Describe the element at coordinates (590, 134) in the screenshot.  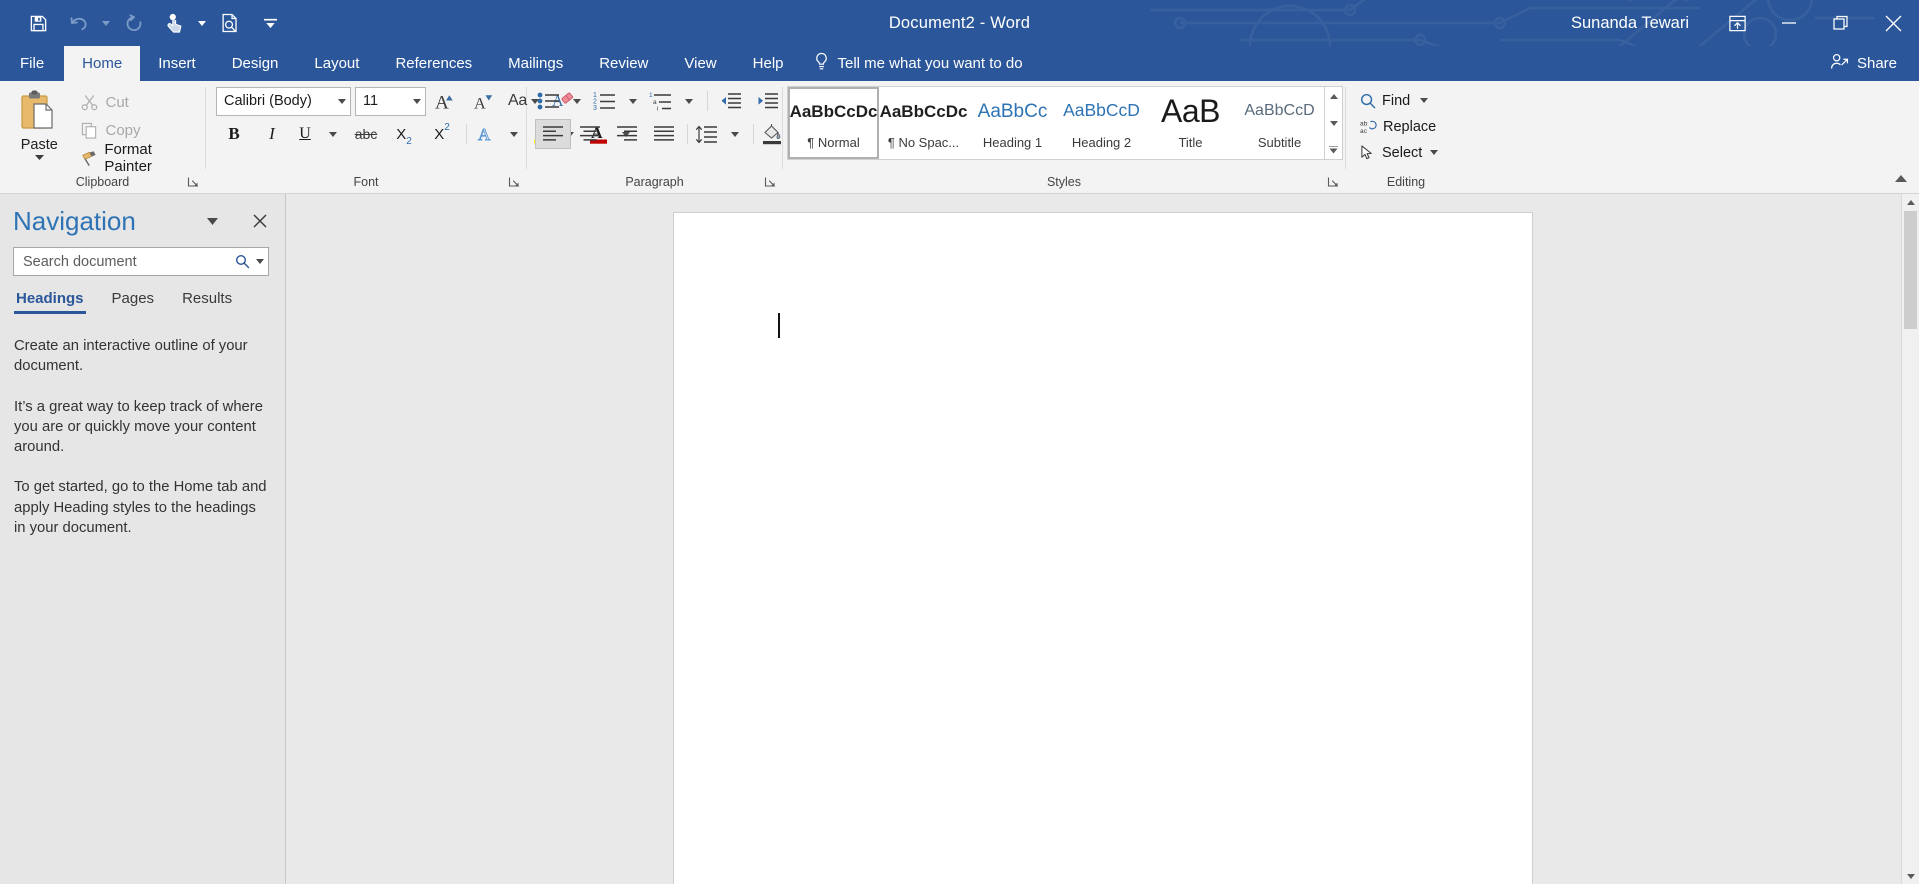
I see `align-center-button` at that location.